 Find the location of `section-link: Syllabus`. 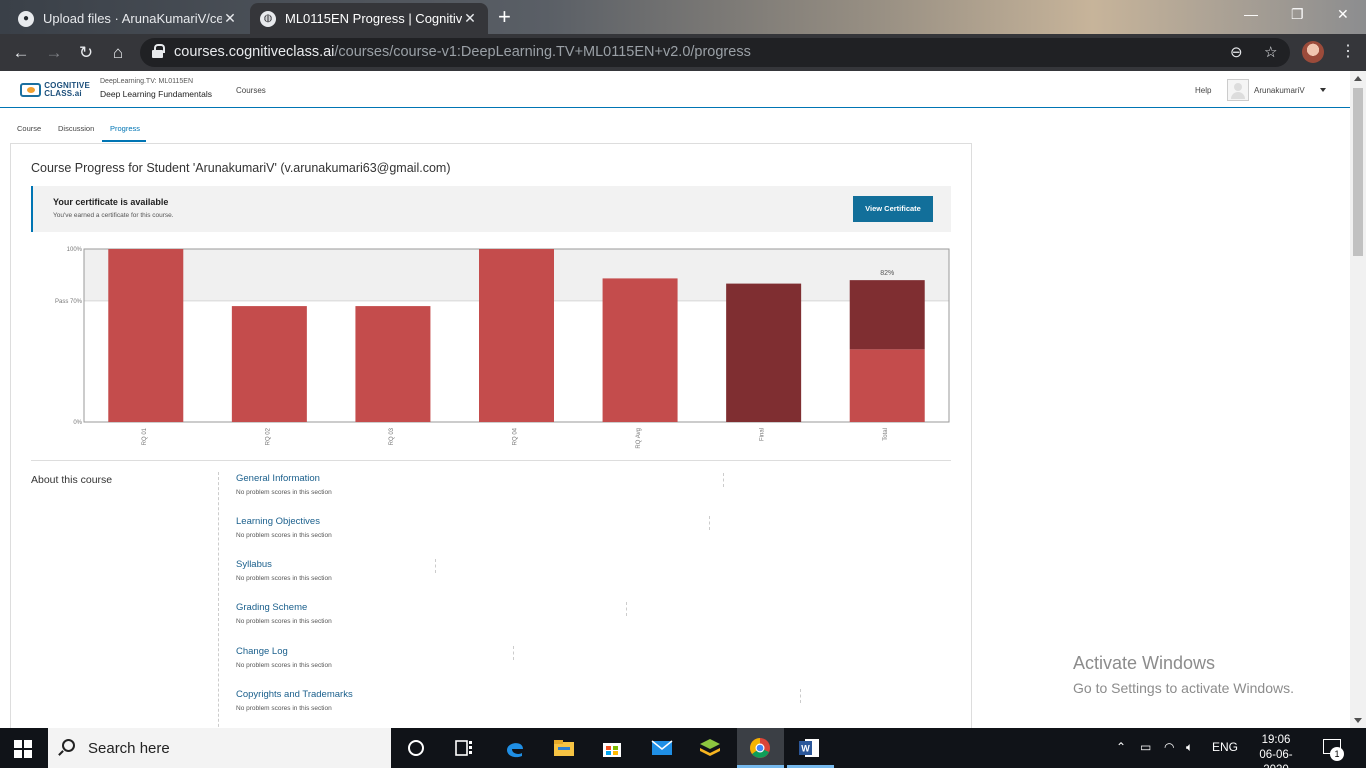

section-link: Syllabus is located at coordinates (284, 564).